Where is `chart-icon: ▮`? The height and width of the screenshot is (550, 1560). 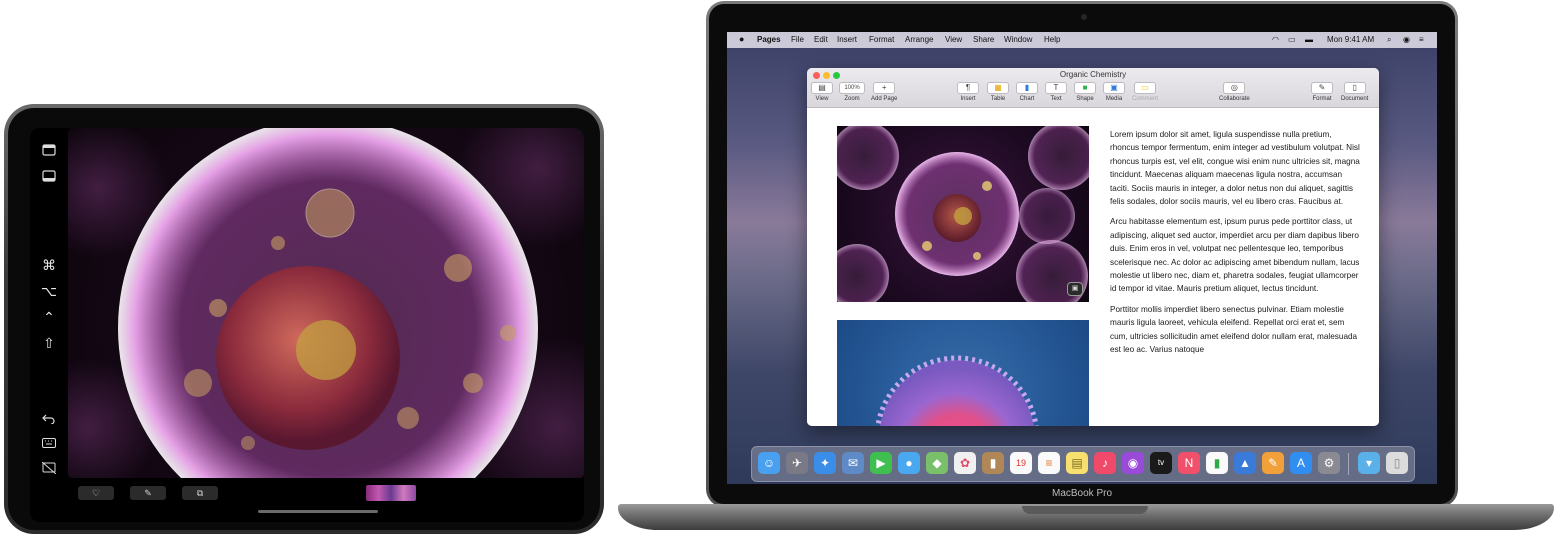
chart-icon: ▮ is located at coordinates (1027, 88).